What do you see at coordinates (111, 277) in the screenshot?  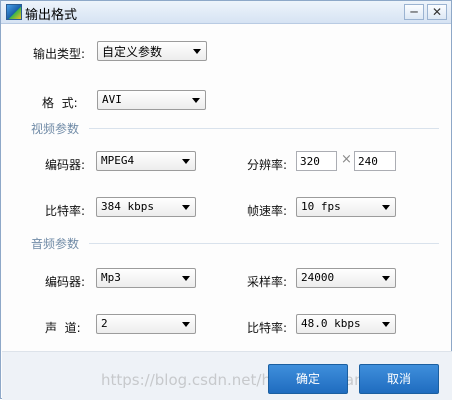 I see `audio-encoder-value: Mp3` at bounding box center [111, 277].